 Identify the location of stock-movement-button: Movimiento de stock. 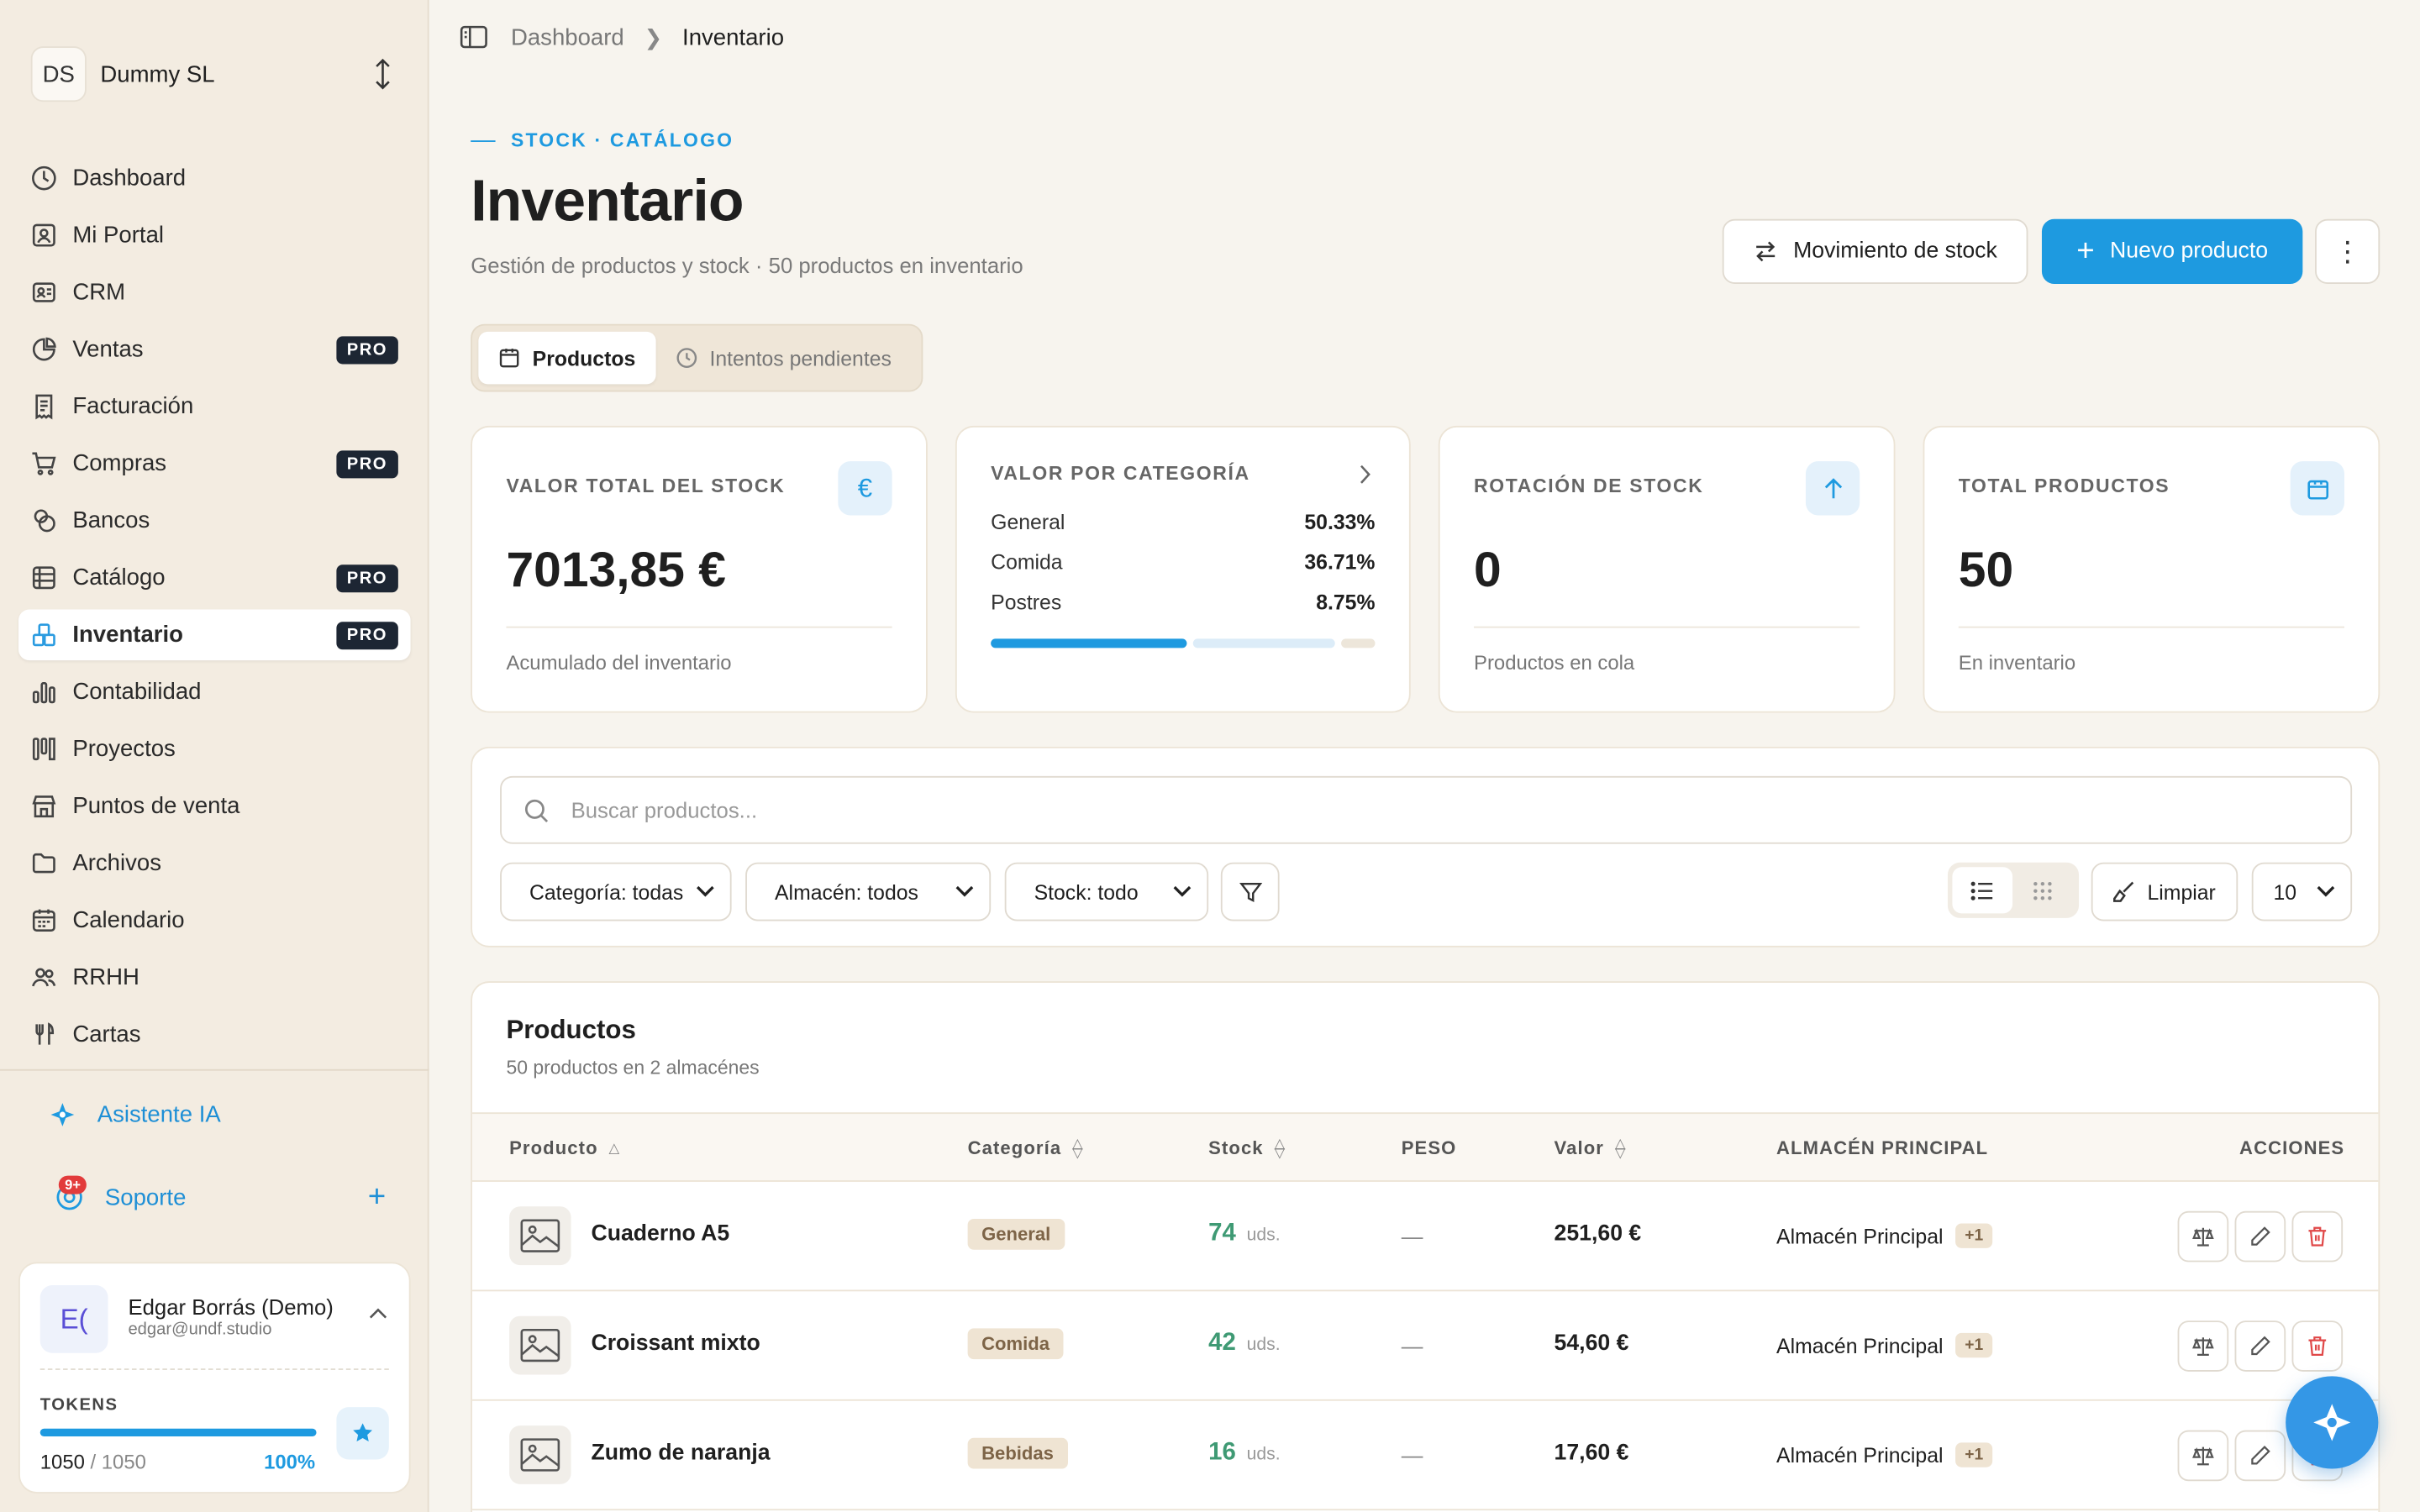
(1875, 251).